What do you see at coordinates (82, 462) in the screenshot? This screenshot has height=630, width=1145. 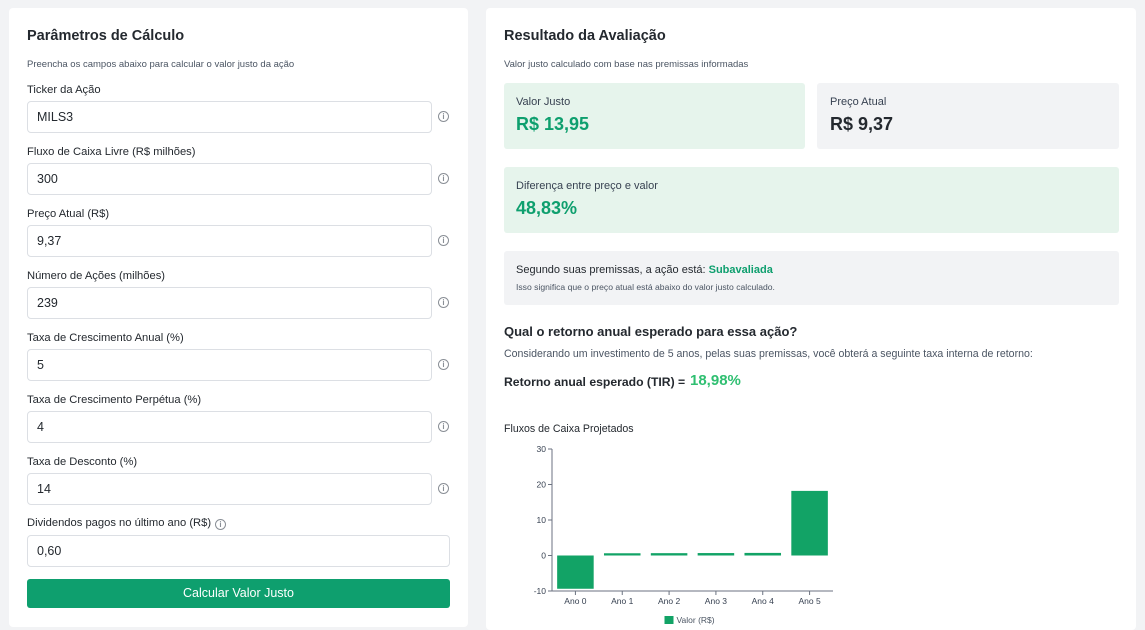 I see `discount-rate-label: Taxa de Desconto (%)` at bounding box center [82, 462].